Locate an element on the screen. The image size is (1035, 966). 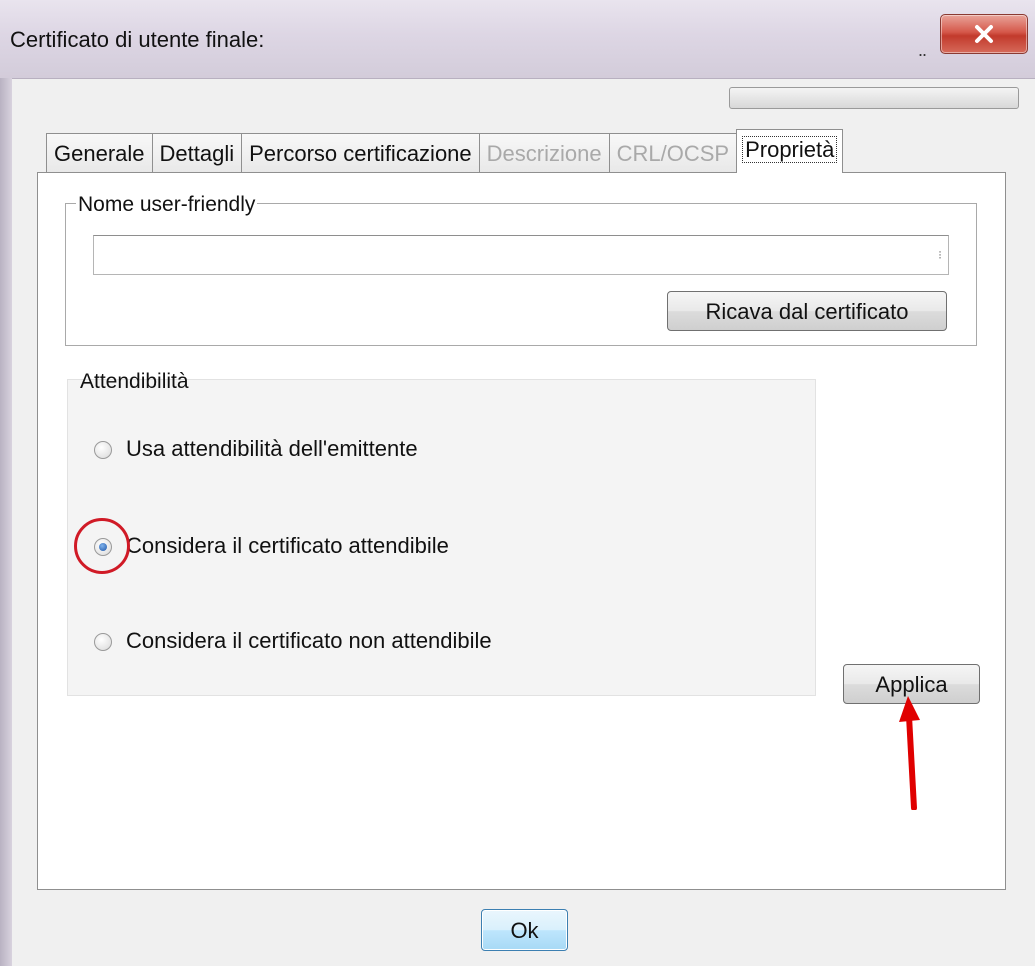
tab-dettagli: Dettagli is located at coordinates (197, 153).